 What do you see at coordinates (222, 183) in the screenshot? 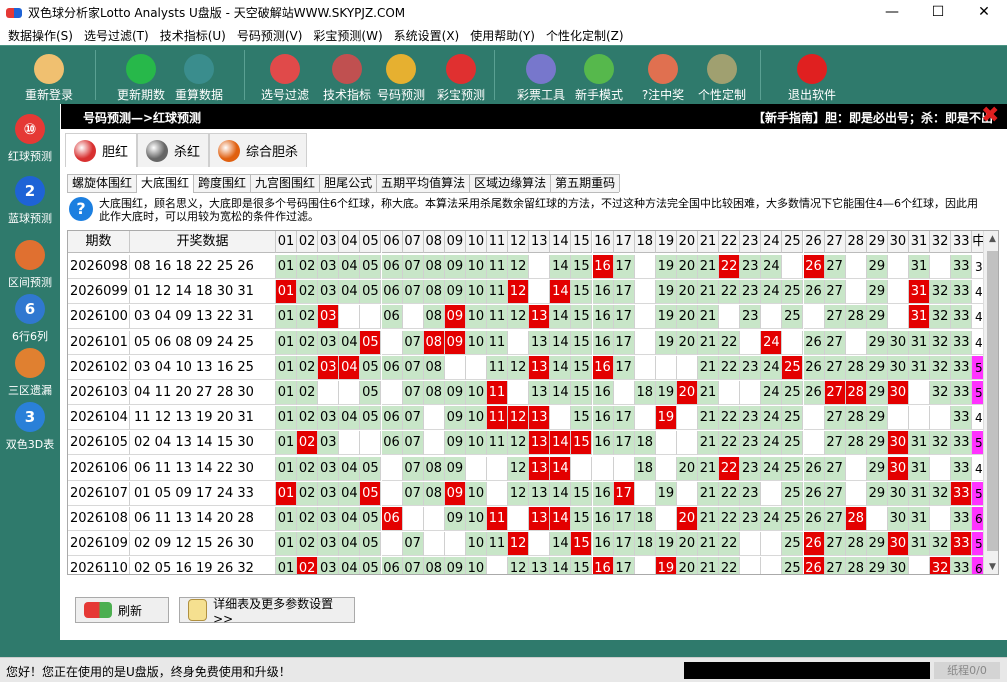
I see `method-tab: 跨度围红` at bounding box center [222, 183].